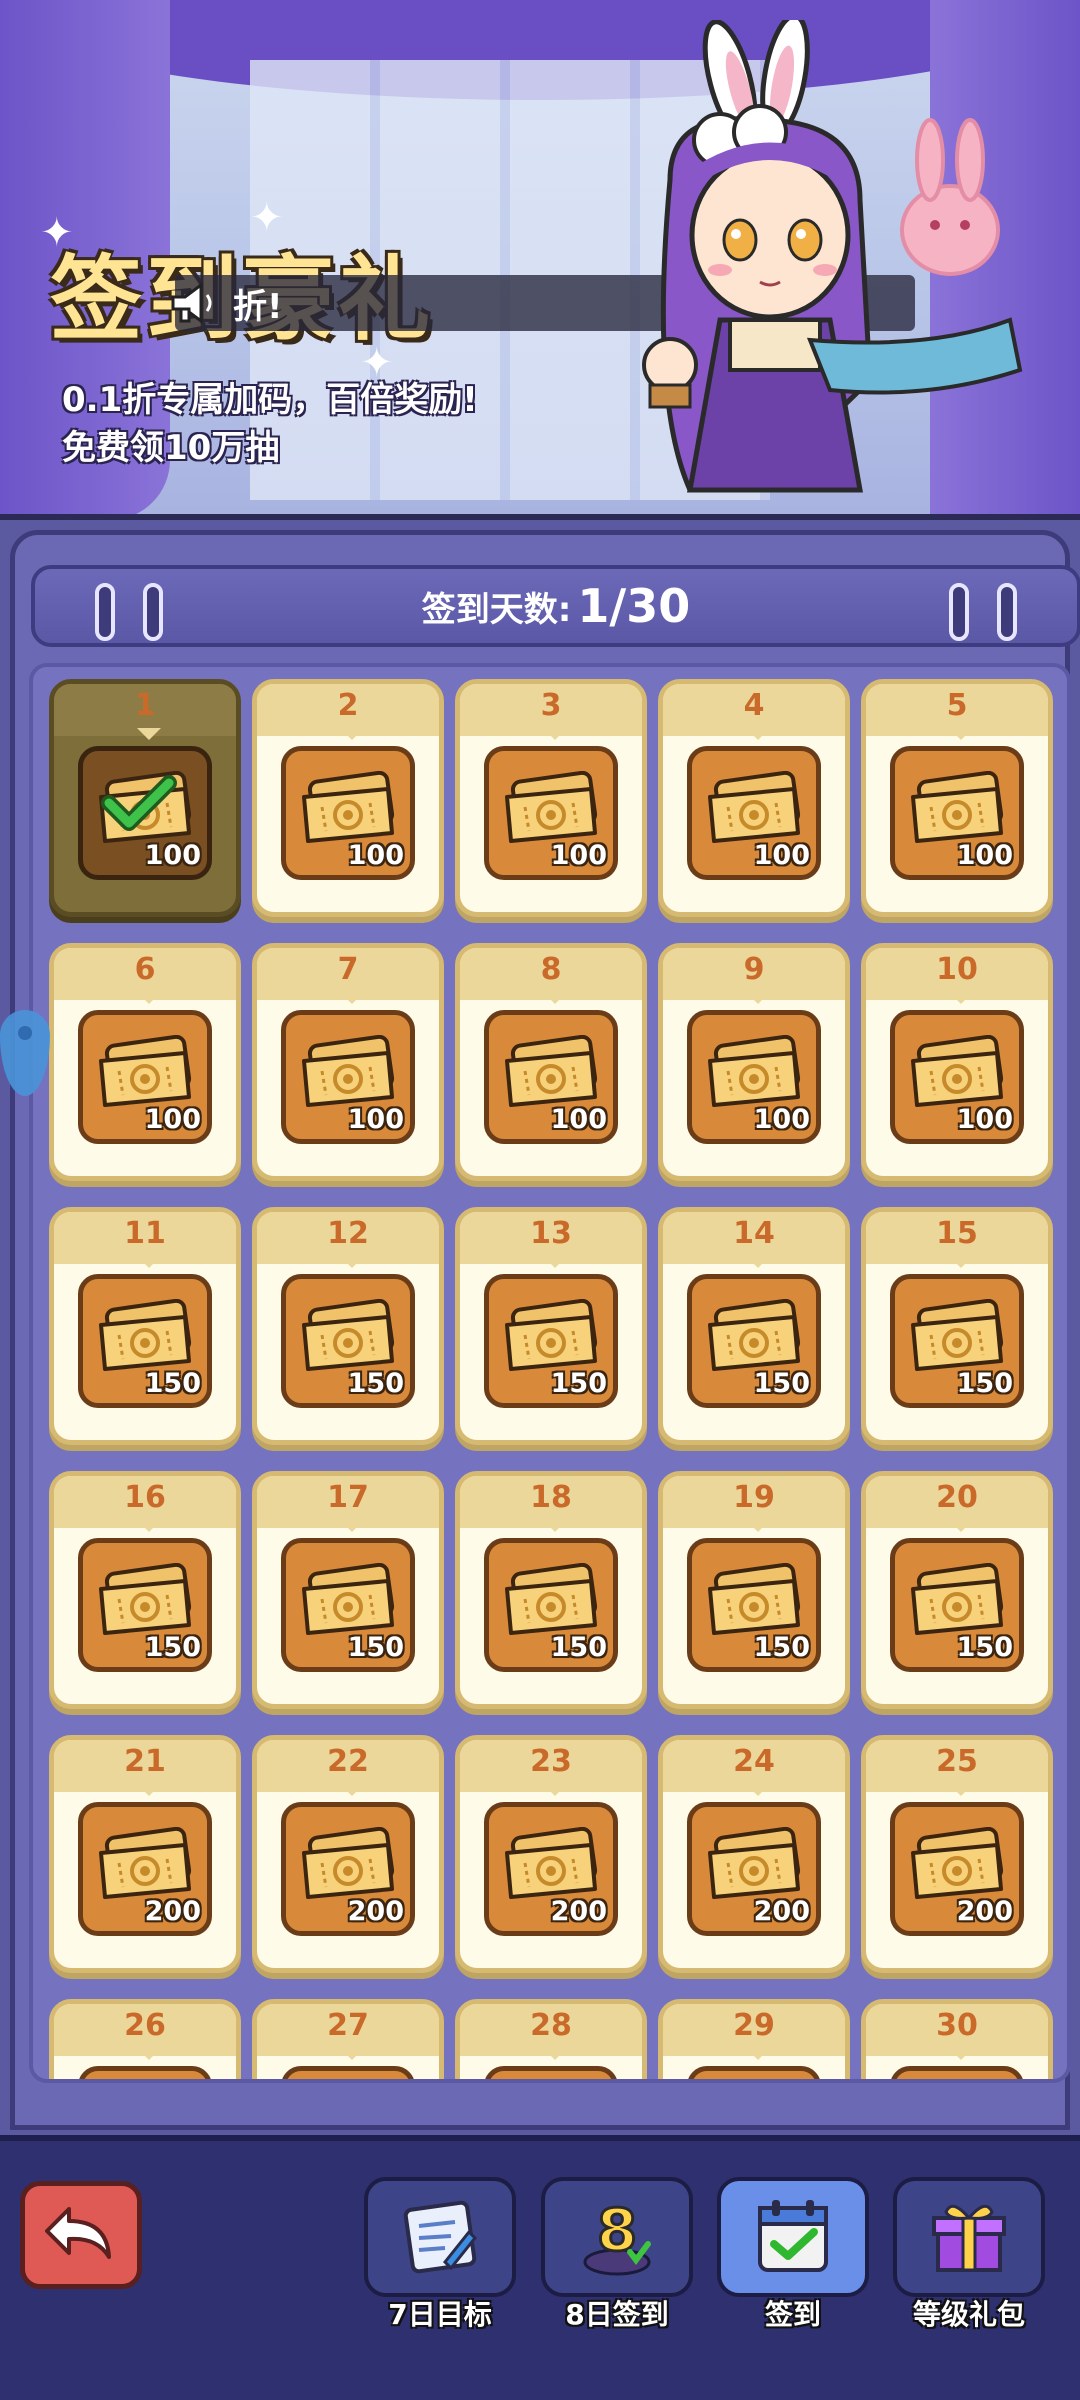  Describe the element at coordinates (348, 705) in the screenshot. I see `day-number: 2` at that location.